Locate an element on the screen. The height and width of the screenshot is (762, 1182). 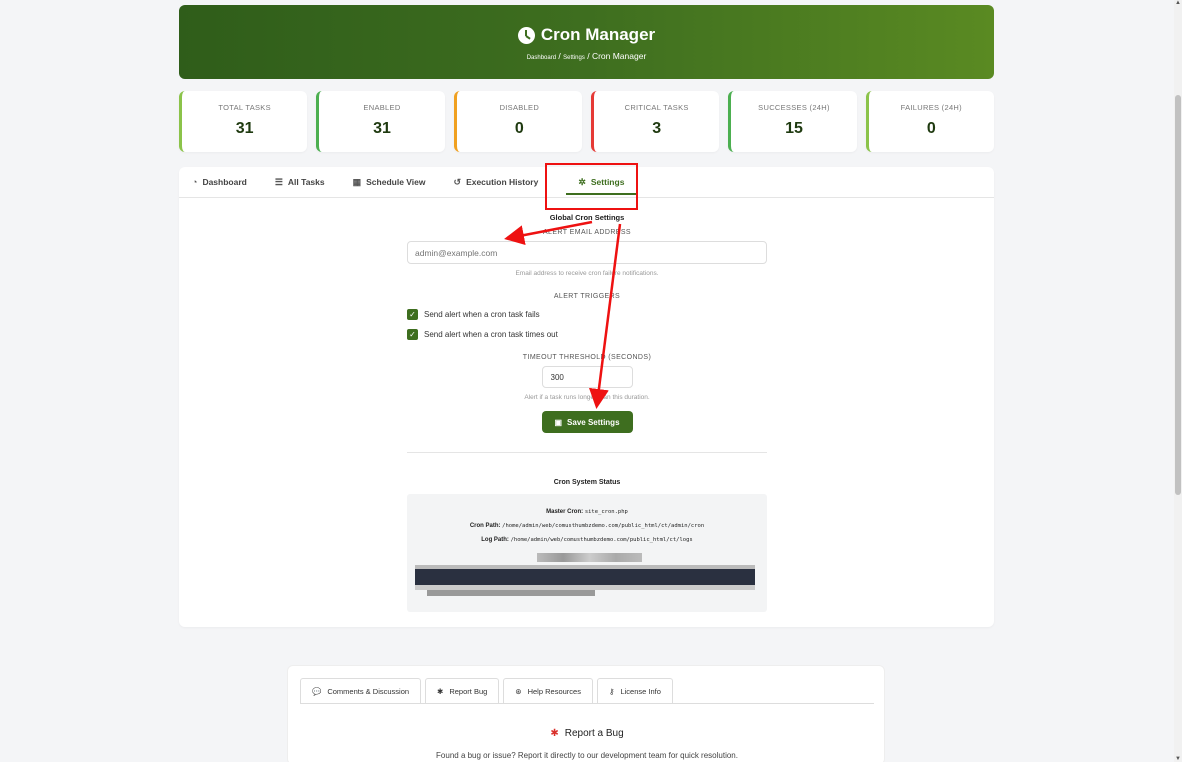
stat-critical-tasks: CRITICAL TASKS 3 is located at coordinates (655, 121).